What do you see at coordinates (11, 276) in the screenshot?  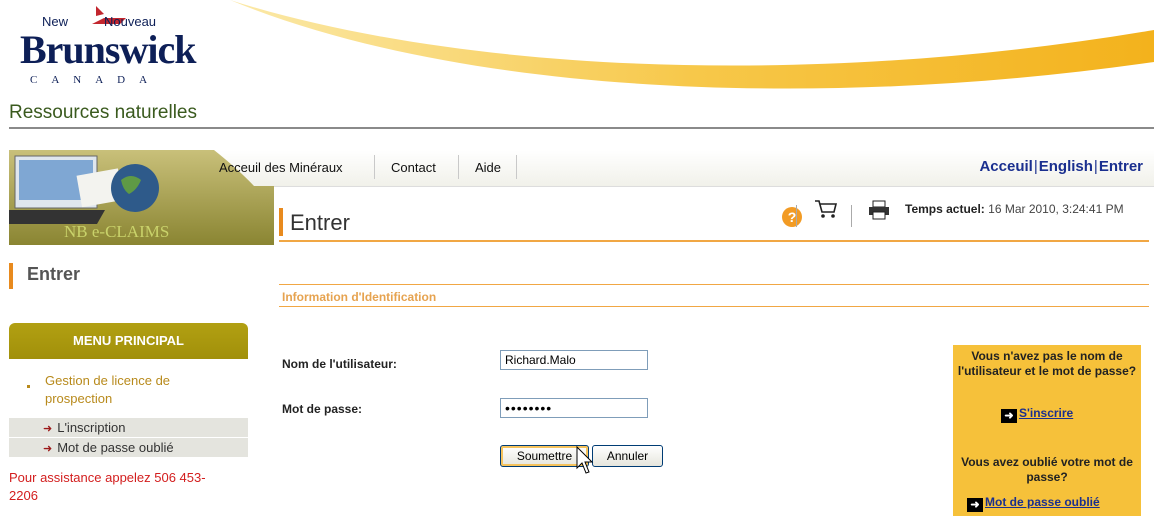 I see `side-title-accent` at bounding box center [11, 276].